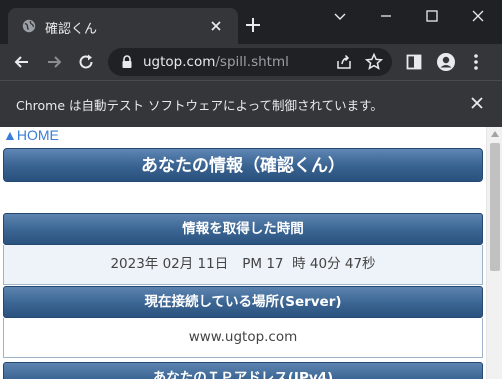 The width and height of the screenshot is (502, 379). I want to click on time-date: 2023年 02月 11日, so click(169, 264).